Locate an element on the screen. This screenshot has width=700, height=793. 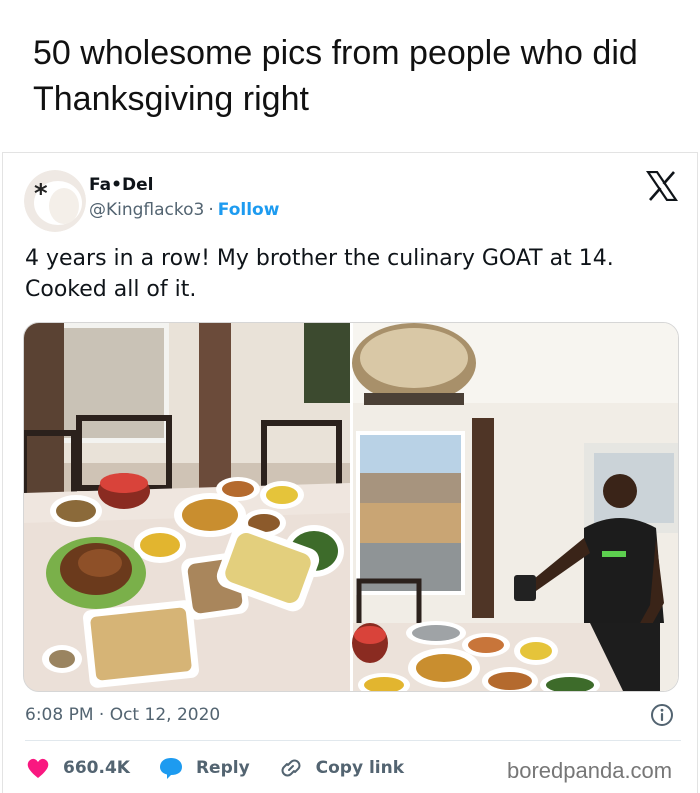
divider is located at coordinates (353, 740).